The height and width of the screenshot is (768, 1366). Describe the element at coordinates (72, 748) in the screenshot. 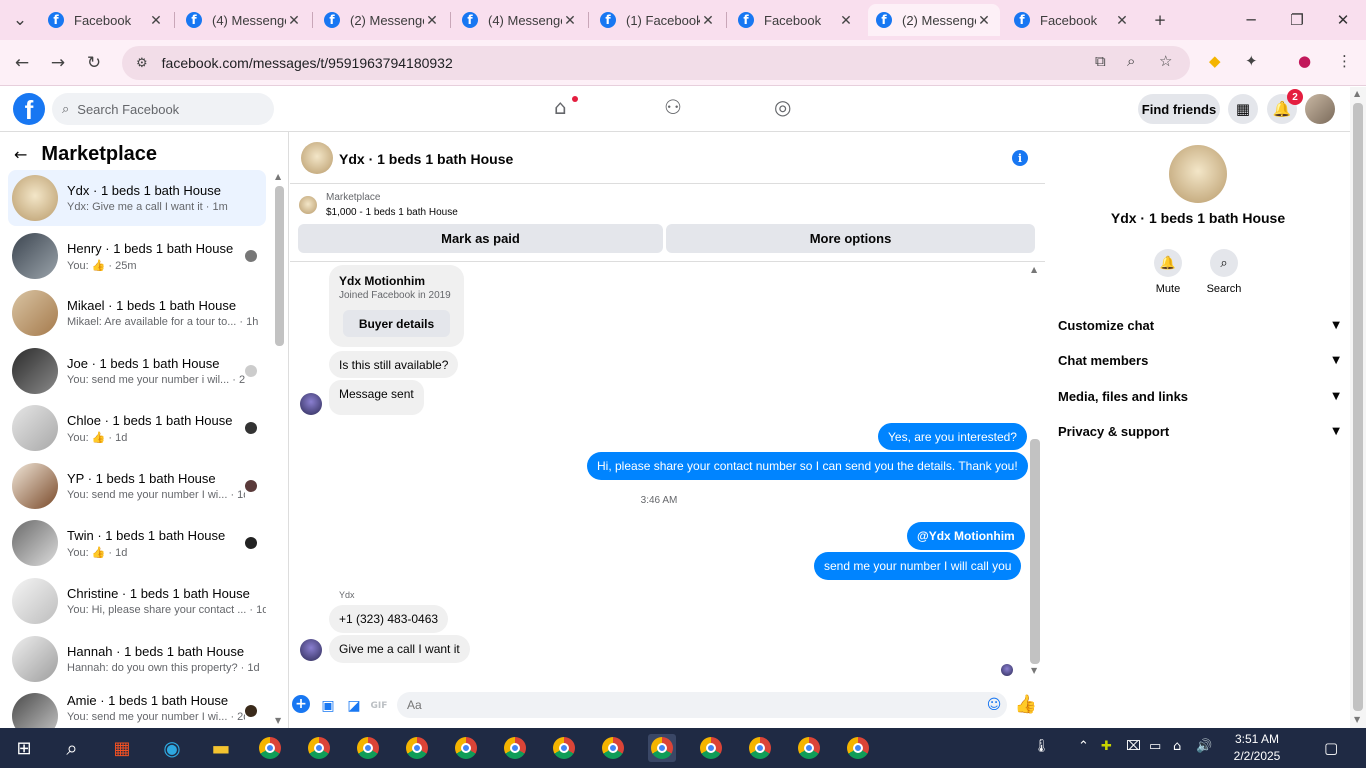

I see `search-icon: ⌕` at that location.